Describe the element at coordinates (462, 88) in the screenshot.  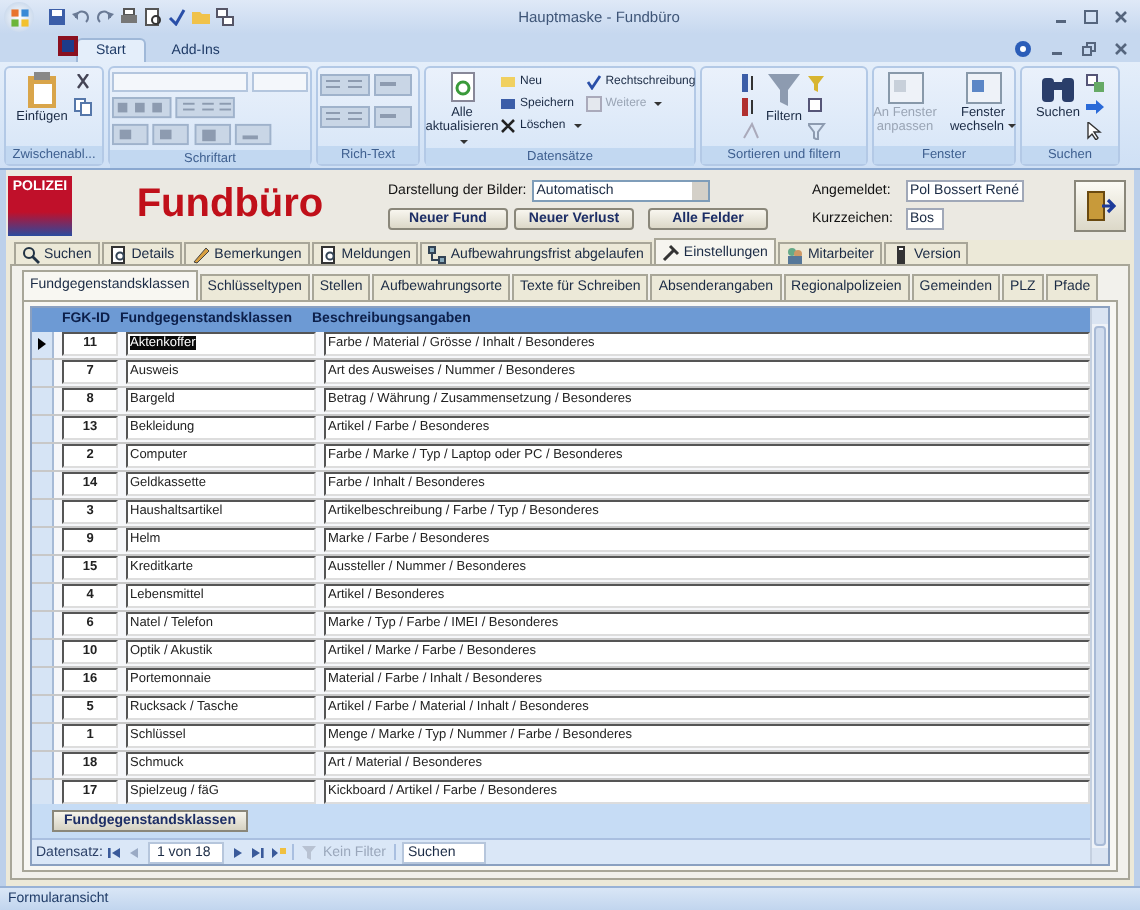
I see `refresh-icon` at that location.